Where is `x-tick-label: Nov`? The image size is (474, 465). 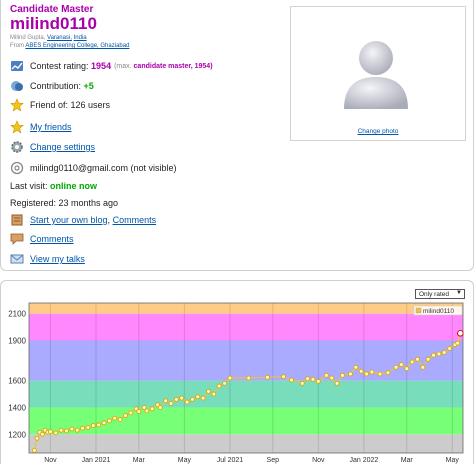
x-tick-label: Nov is located at coordinates (318, 460).